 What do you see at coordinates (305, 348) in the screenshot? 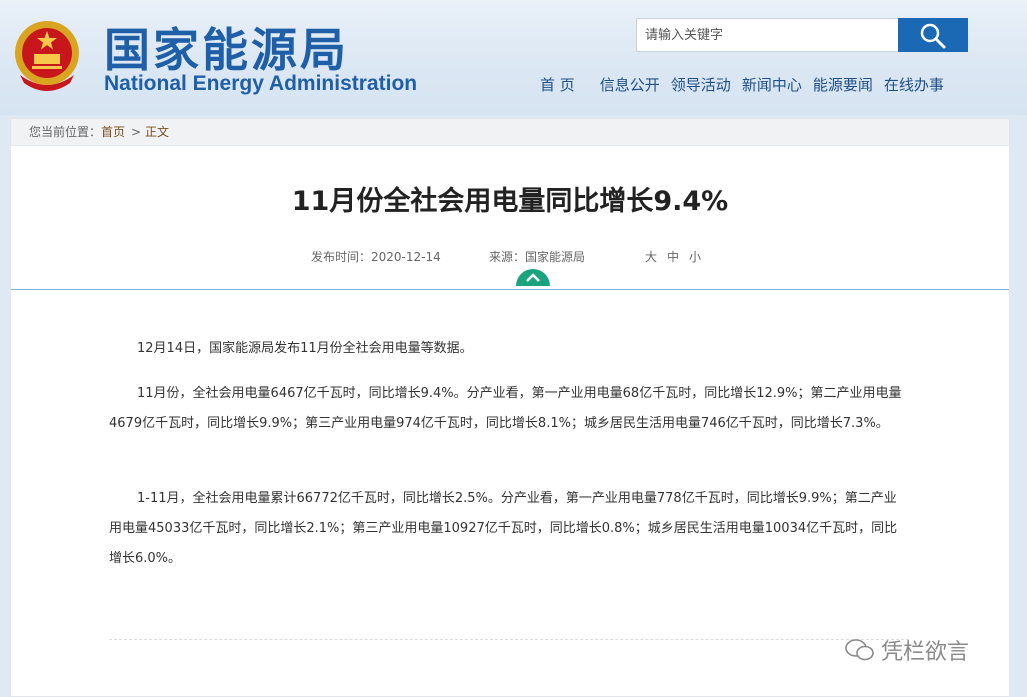
I see `article-paragraph: 12月14日，国家能源局发布11月份全社会用电量等数据。` at bounding box center [305, 348].